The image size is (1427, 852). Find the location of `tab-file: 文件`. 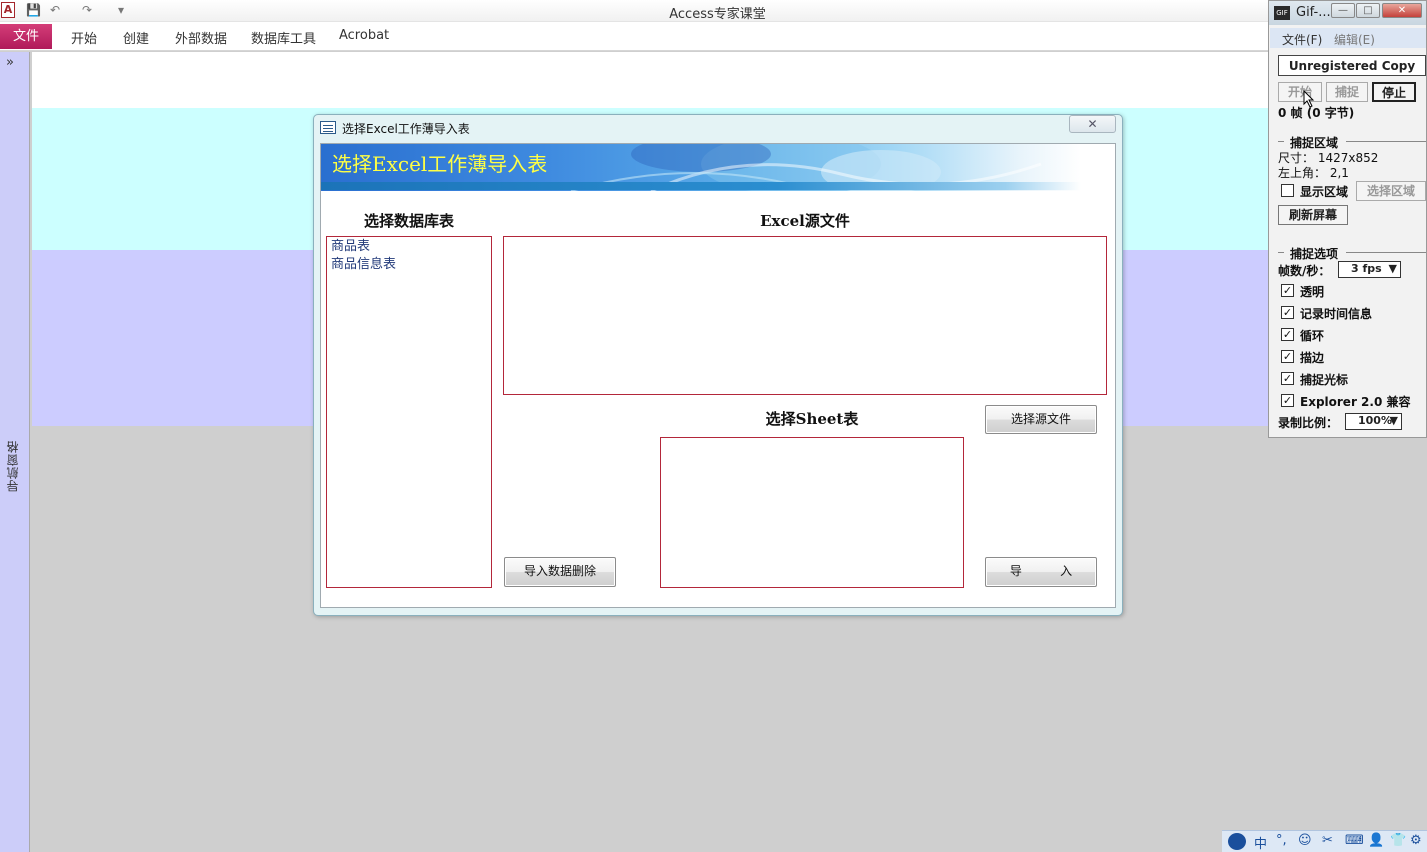

tab-file: 文件 is located at coordinates (26, 36).